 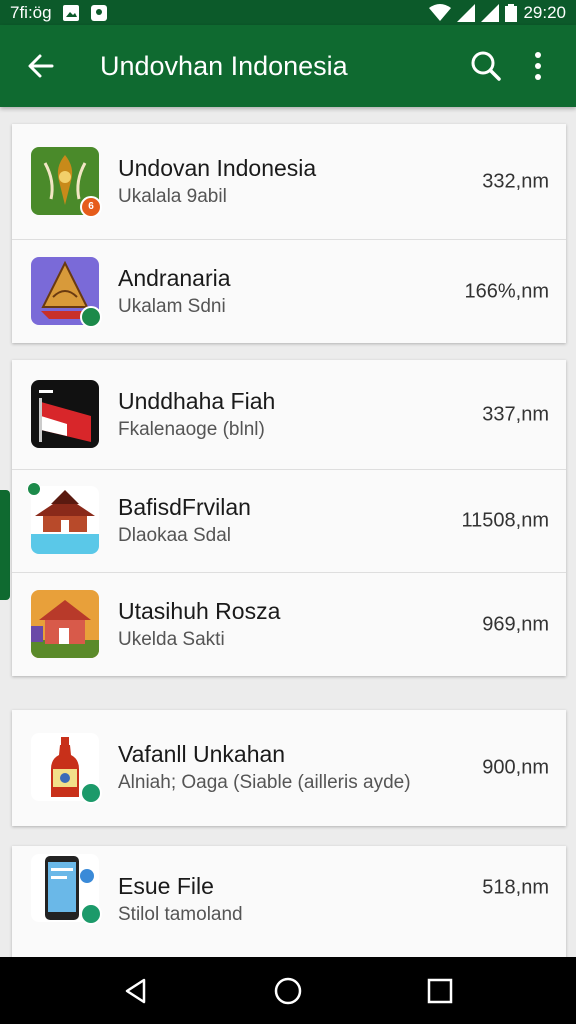 I want to click on nav-back-button, so click(x=136, y=991).